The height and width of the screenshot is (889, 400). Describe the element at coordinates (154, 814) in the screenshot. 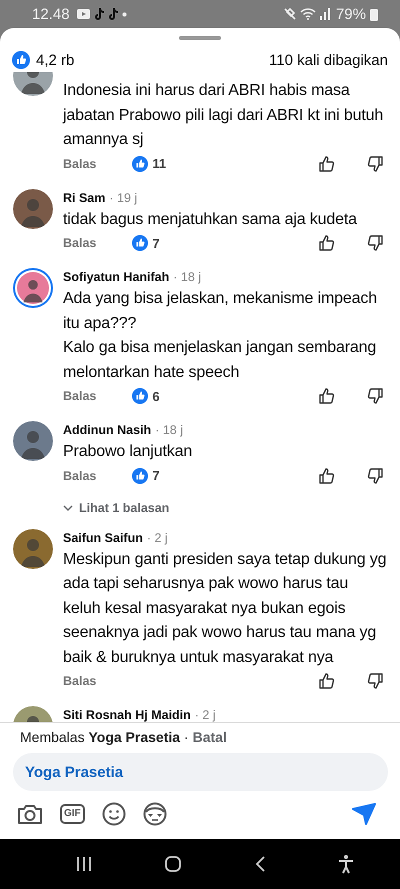

I see `avatar-sticker-icon` at that location.